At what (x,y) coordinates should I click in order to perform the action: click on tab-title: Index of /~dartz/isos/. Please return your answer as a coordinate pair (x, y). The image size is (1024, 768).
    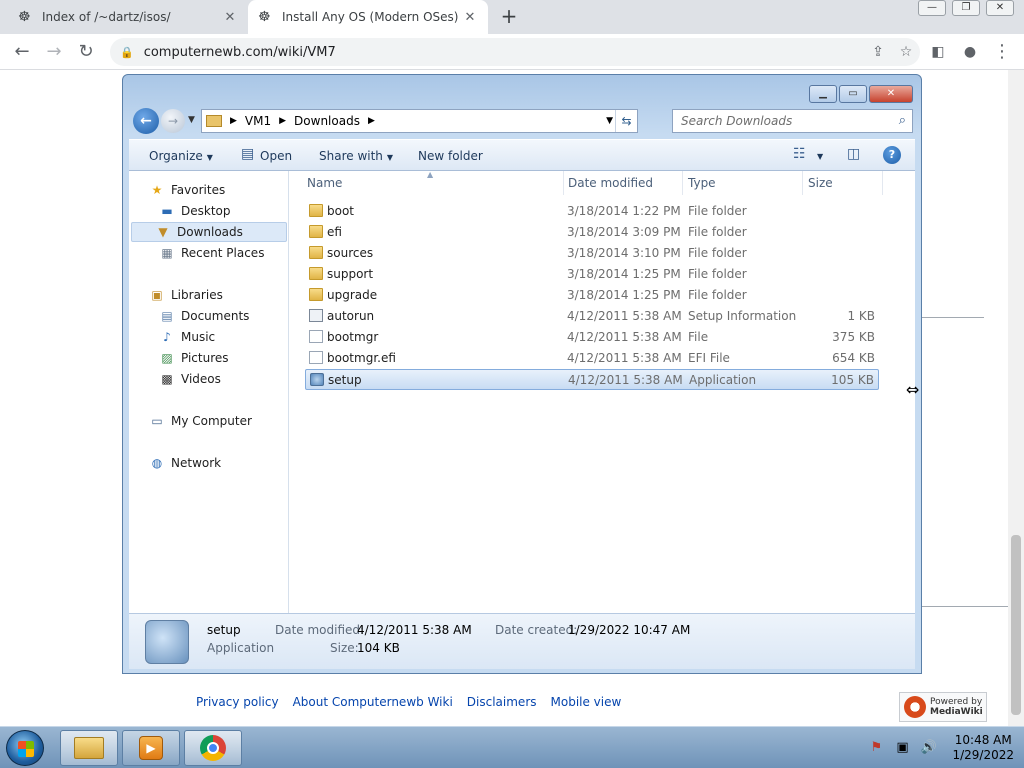
    Looking at the image, I should click on (106, 17).